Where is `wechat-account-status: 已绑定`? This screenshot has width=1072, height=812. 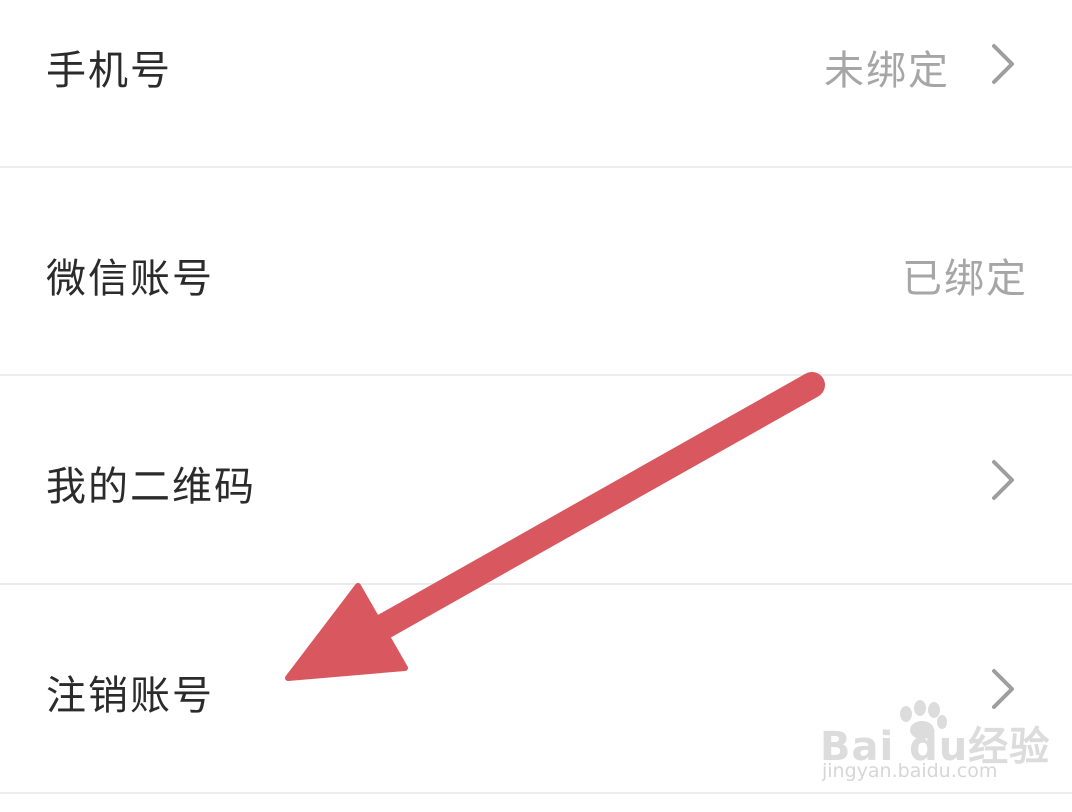
wechat-account-status: 已绑定 is located at coordinates (965, 279).